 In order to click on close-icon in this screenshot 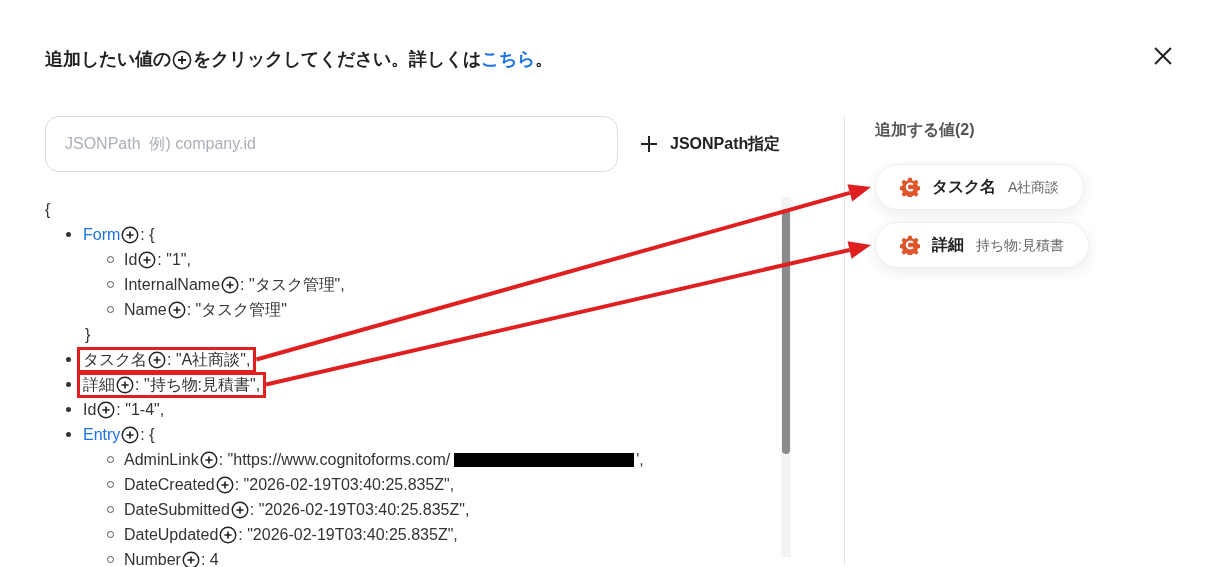, I will do `click(1163, 56)`.